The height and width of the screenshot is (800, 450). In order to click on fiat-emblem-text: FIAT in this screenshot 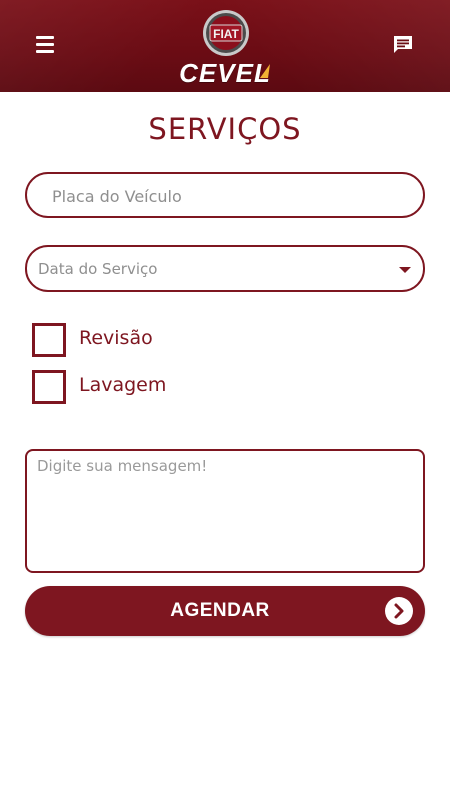, I will do `click(226, 34)`.